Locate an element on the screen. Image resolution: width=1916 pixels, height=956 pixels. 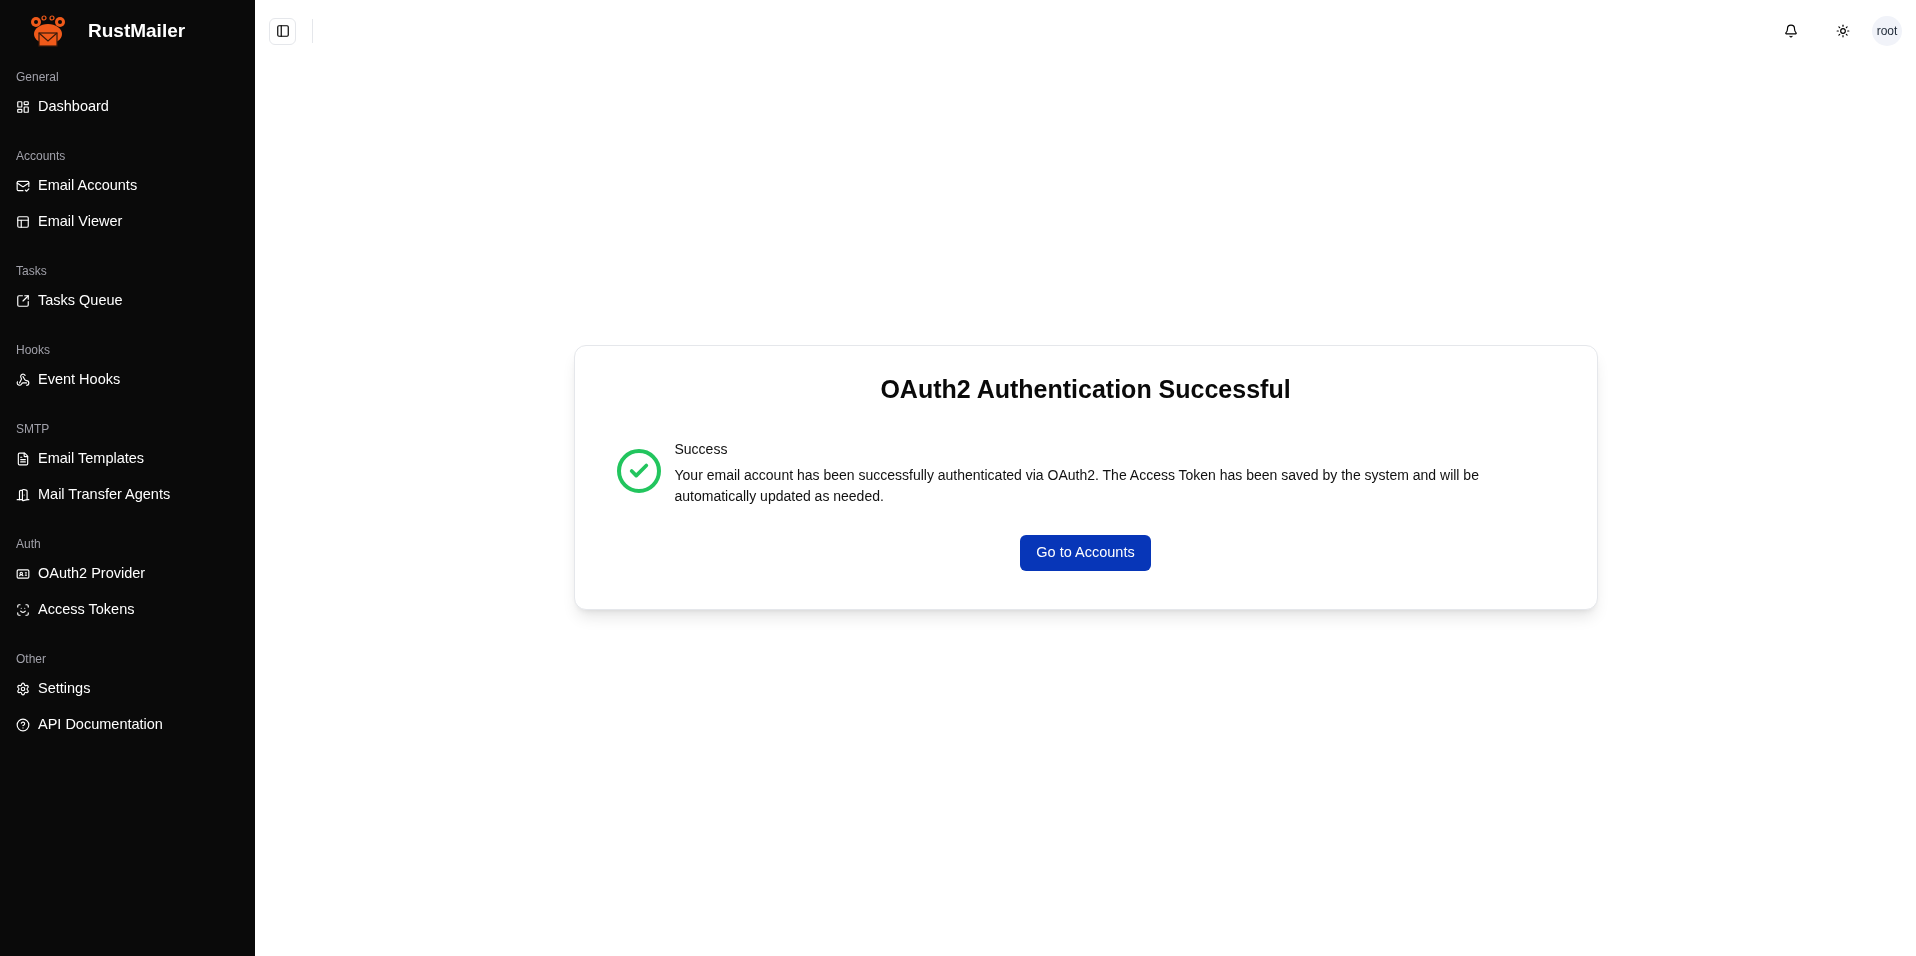
webhook-icon is located at coordinates (23, 380).